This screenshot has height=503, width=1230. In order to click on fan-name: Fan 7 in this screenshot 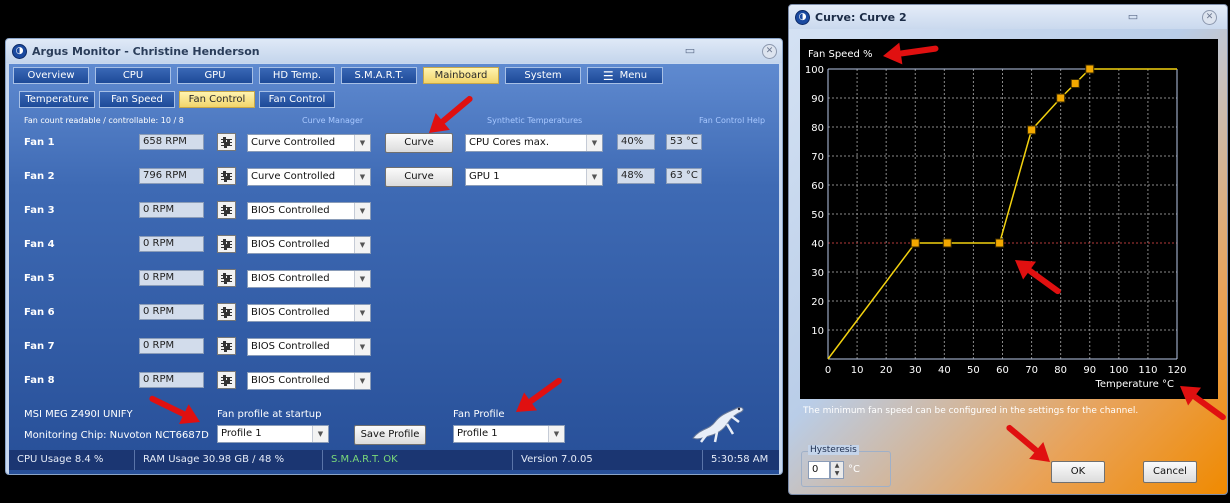, I will do `click(39, 346)`.